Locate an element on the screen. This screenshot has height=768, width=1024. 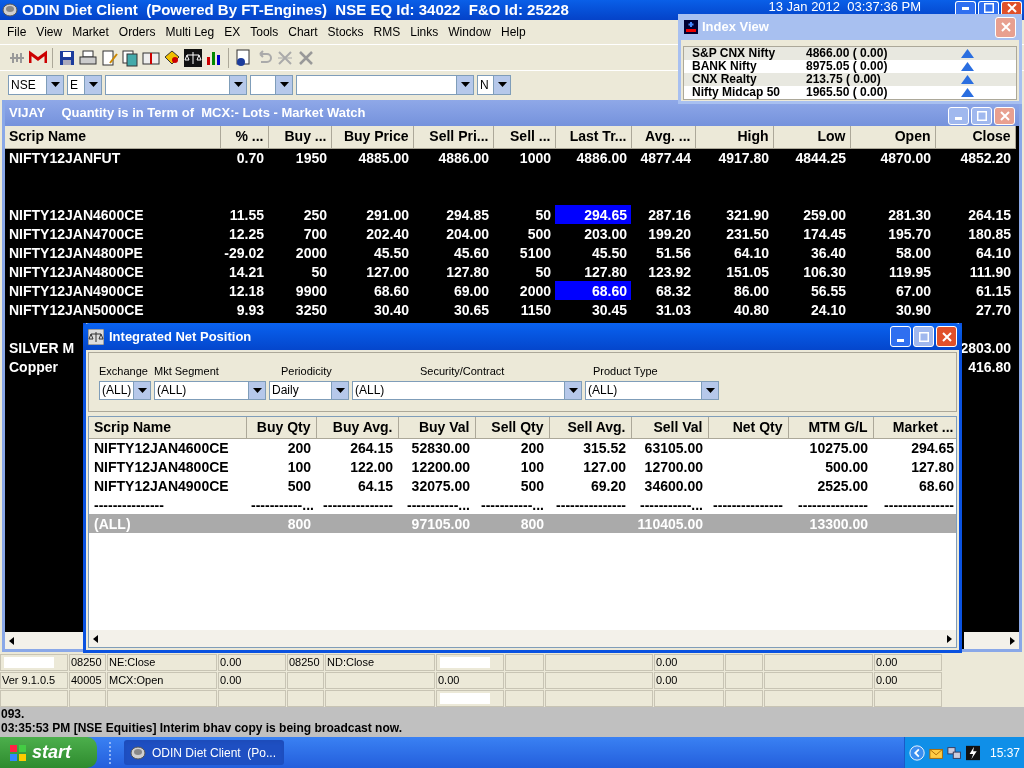
column-header: Buy Avg. is located at coordinates (357, 427).